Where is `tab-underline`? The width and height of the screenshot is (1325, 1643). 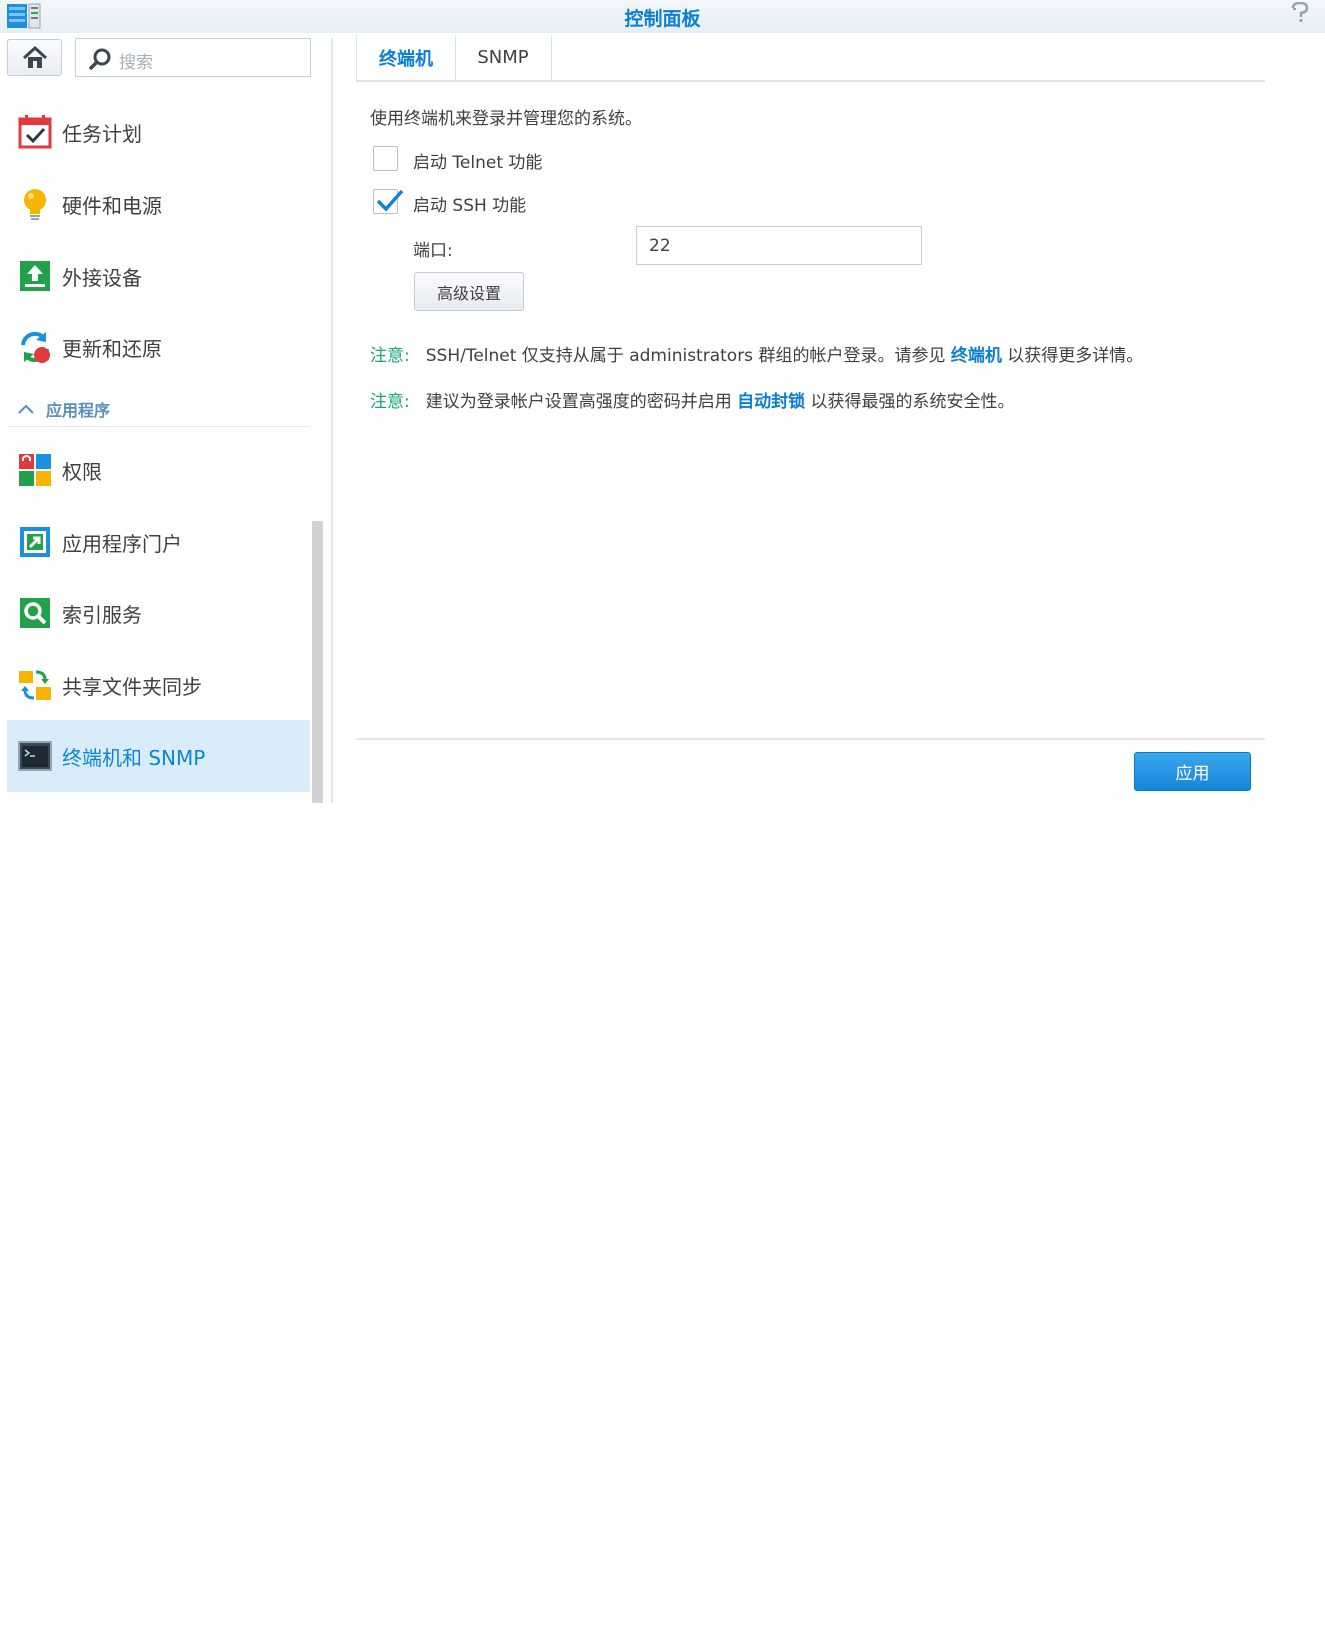 tab-underline is located at coordinates (810, 81).